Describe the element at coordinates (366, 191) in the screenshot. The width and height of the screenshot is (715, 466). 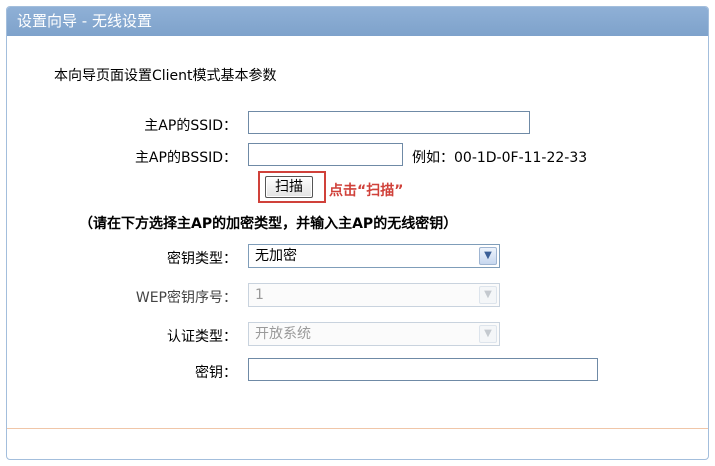
I see `scan-hint: 点击“扫描”` at that location.